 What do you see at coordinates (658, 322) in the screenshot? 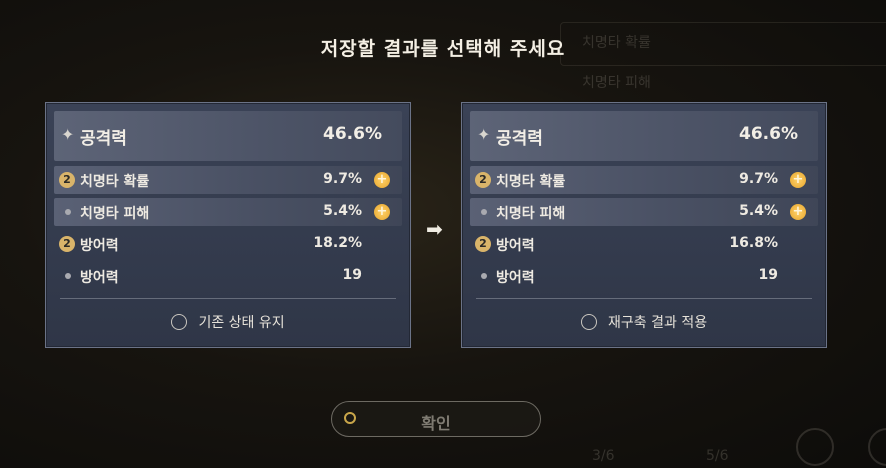
I see `option-label: 재구축 결과 적용` at bounding box center [658, 322].